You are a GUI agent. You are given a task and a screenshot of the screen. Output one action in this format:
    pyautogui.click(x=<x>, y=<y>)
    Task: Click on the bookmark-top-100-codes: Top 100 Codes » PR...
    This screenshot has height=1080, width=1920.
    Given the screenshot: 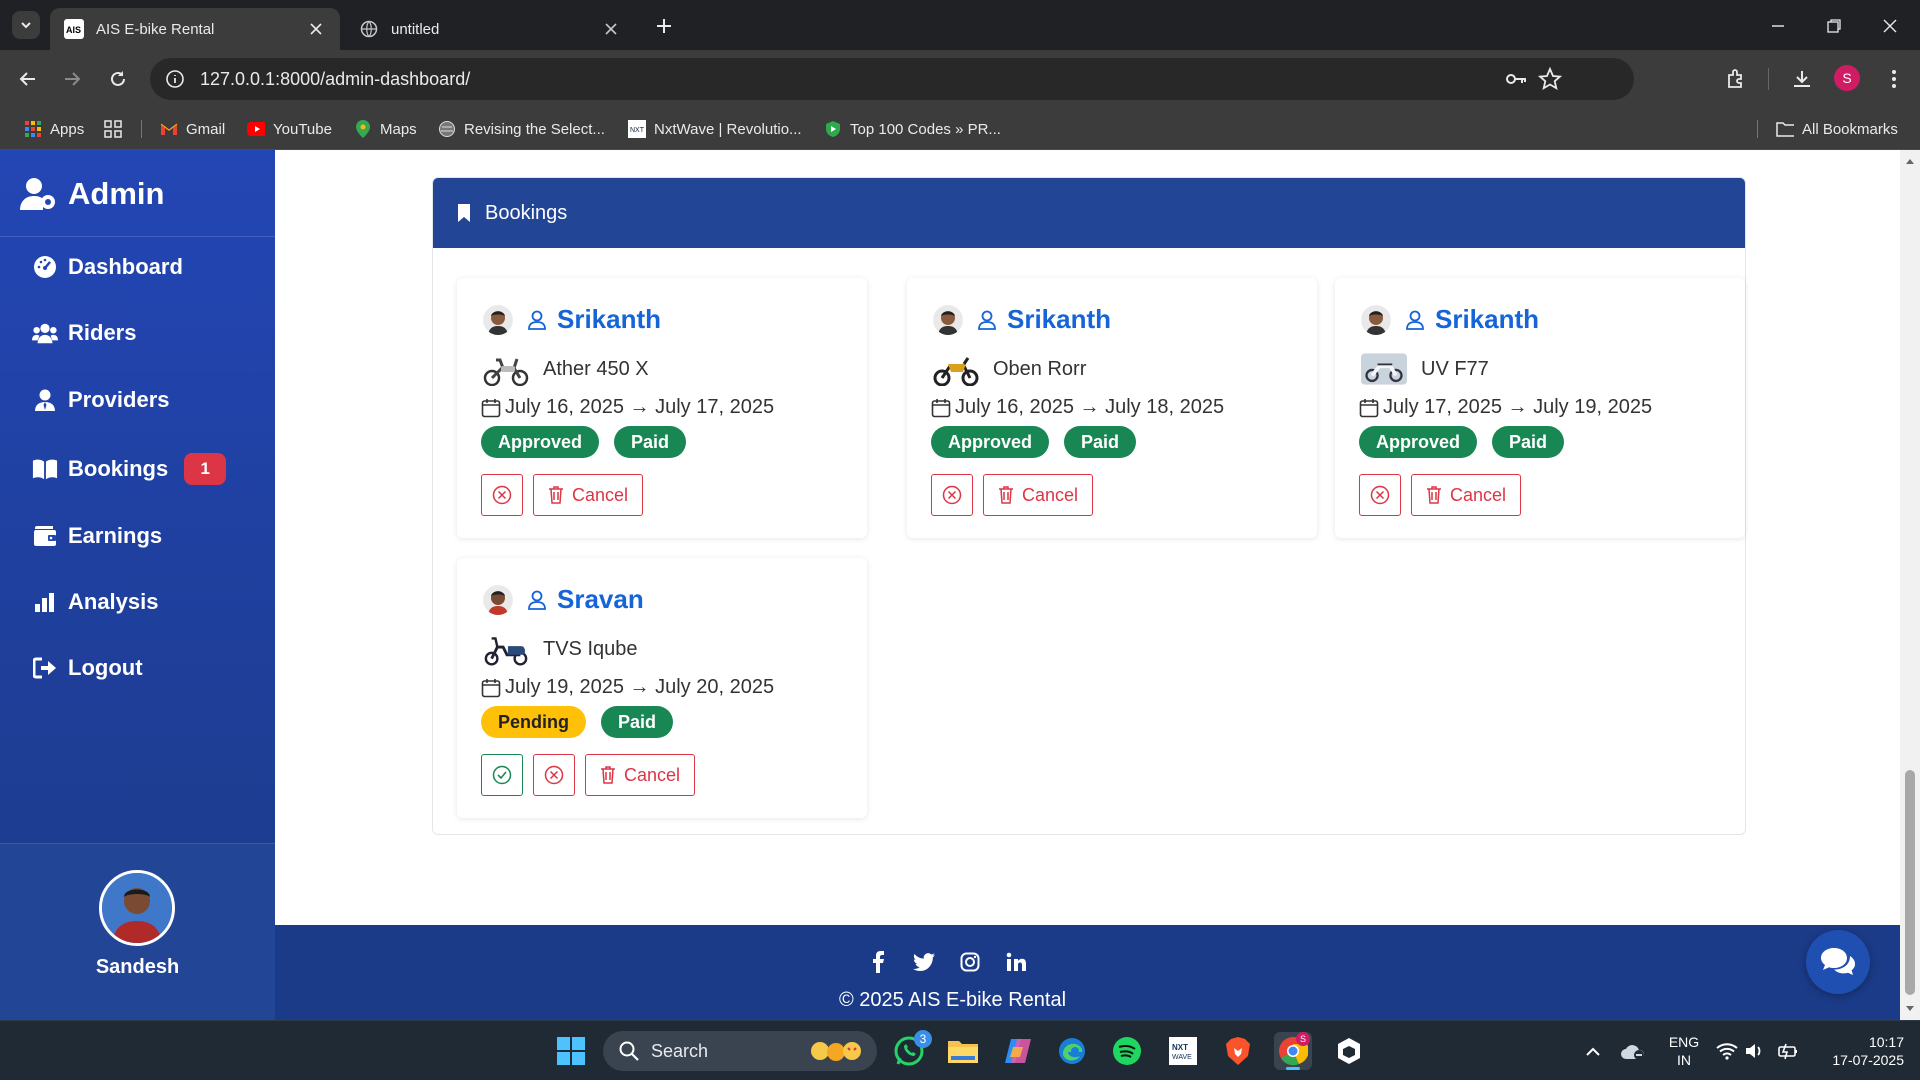 What is the action you would take?
    pyautogui.click(x=912, y=129)
    